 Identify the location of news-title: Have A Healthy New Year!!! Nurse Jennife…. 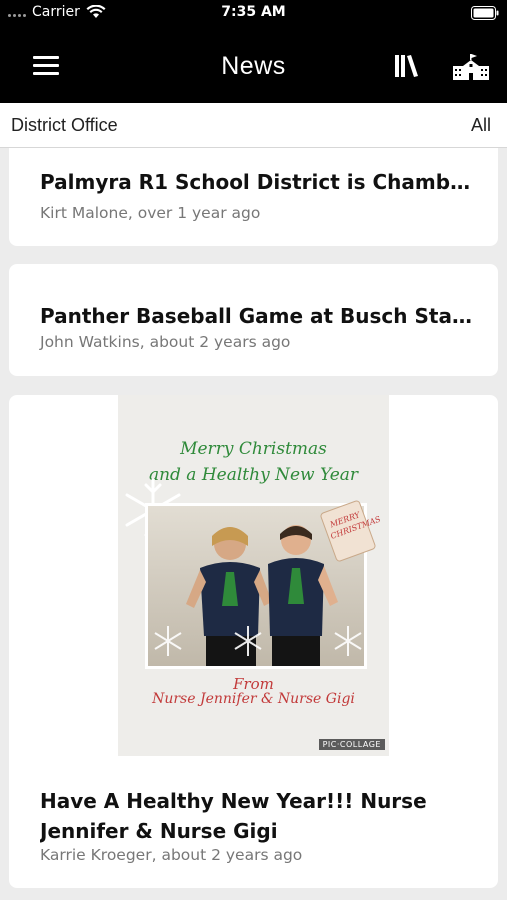
(233, 816).